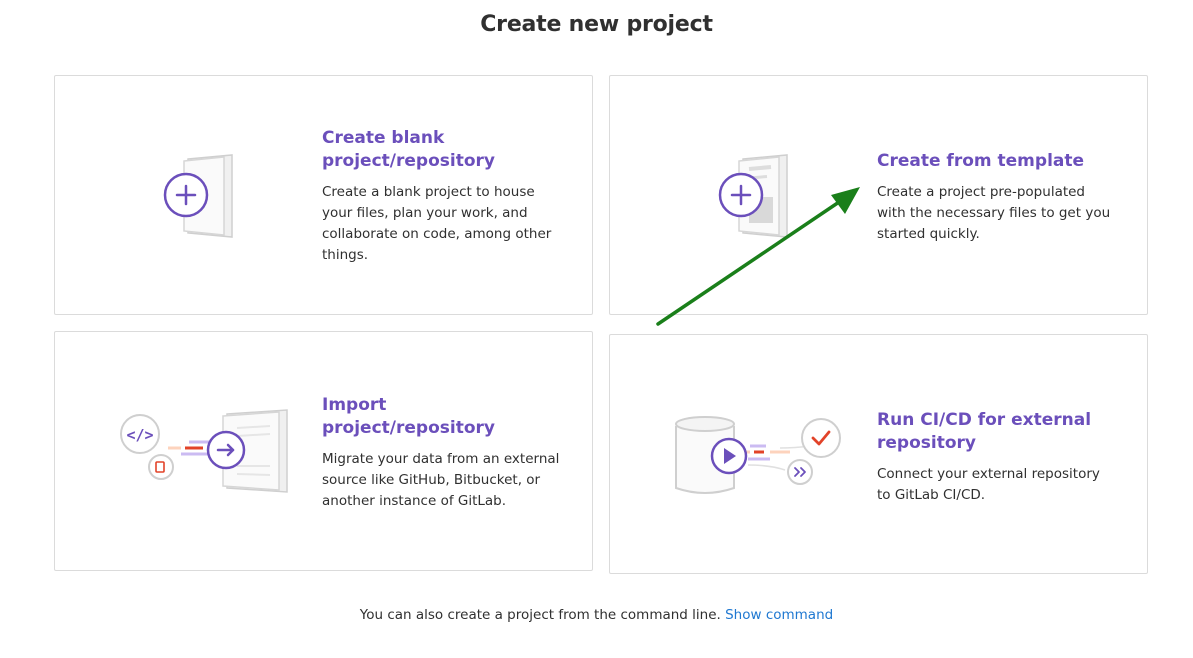  Describe the element at coordinates (981, 161) in the screenshot. I see `card-title: Create from template` at that location.